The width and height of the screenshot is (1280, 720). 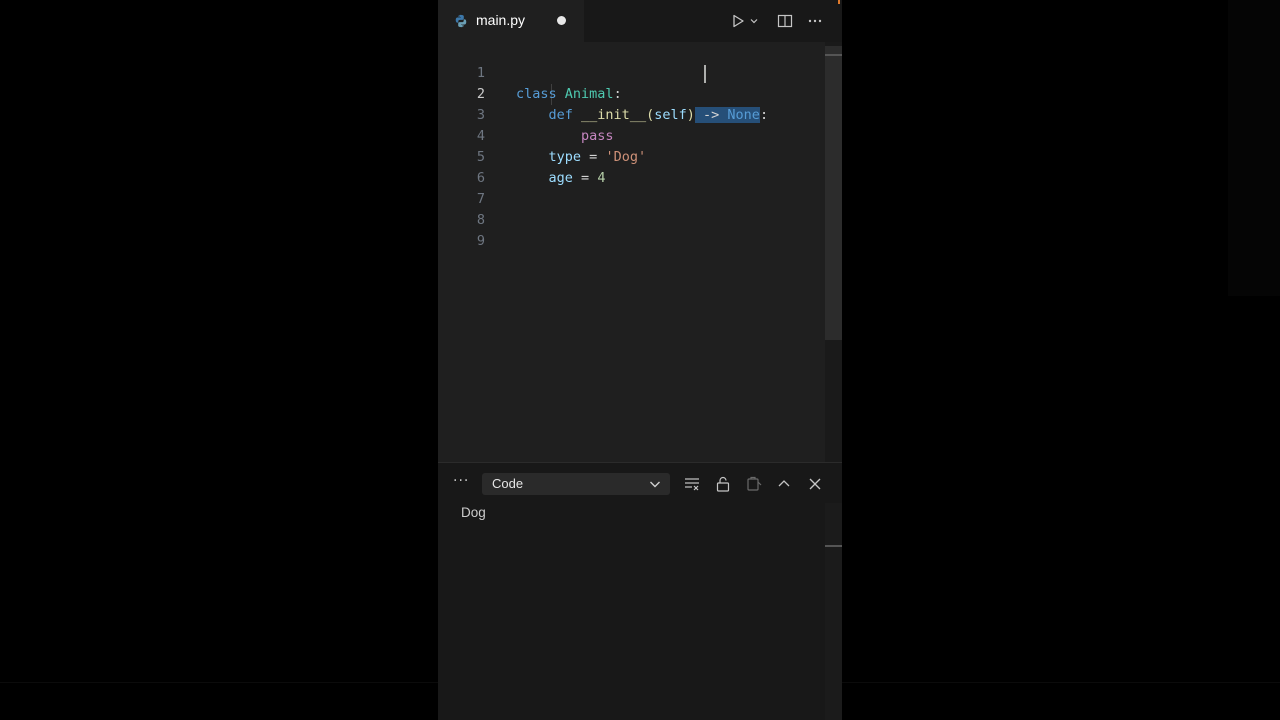 What do you see at coordinates (833, 611) in the screenshot?
I see `output-scrollbar-track` at bounding box center [833, 611].